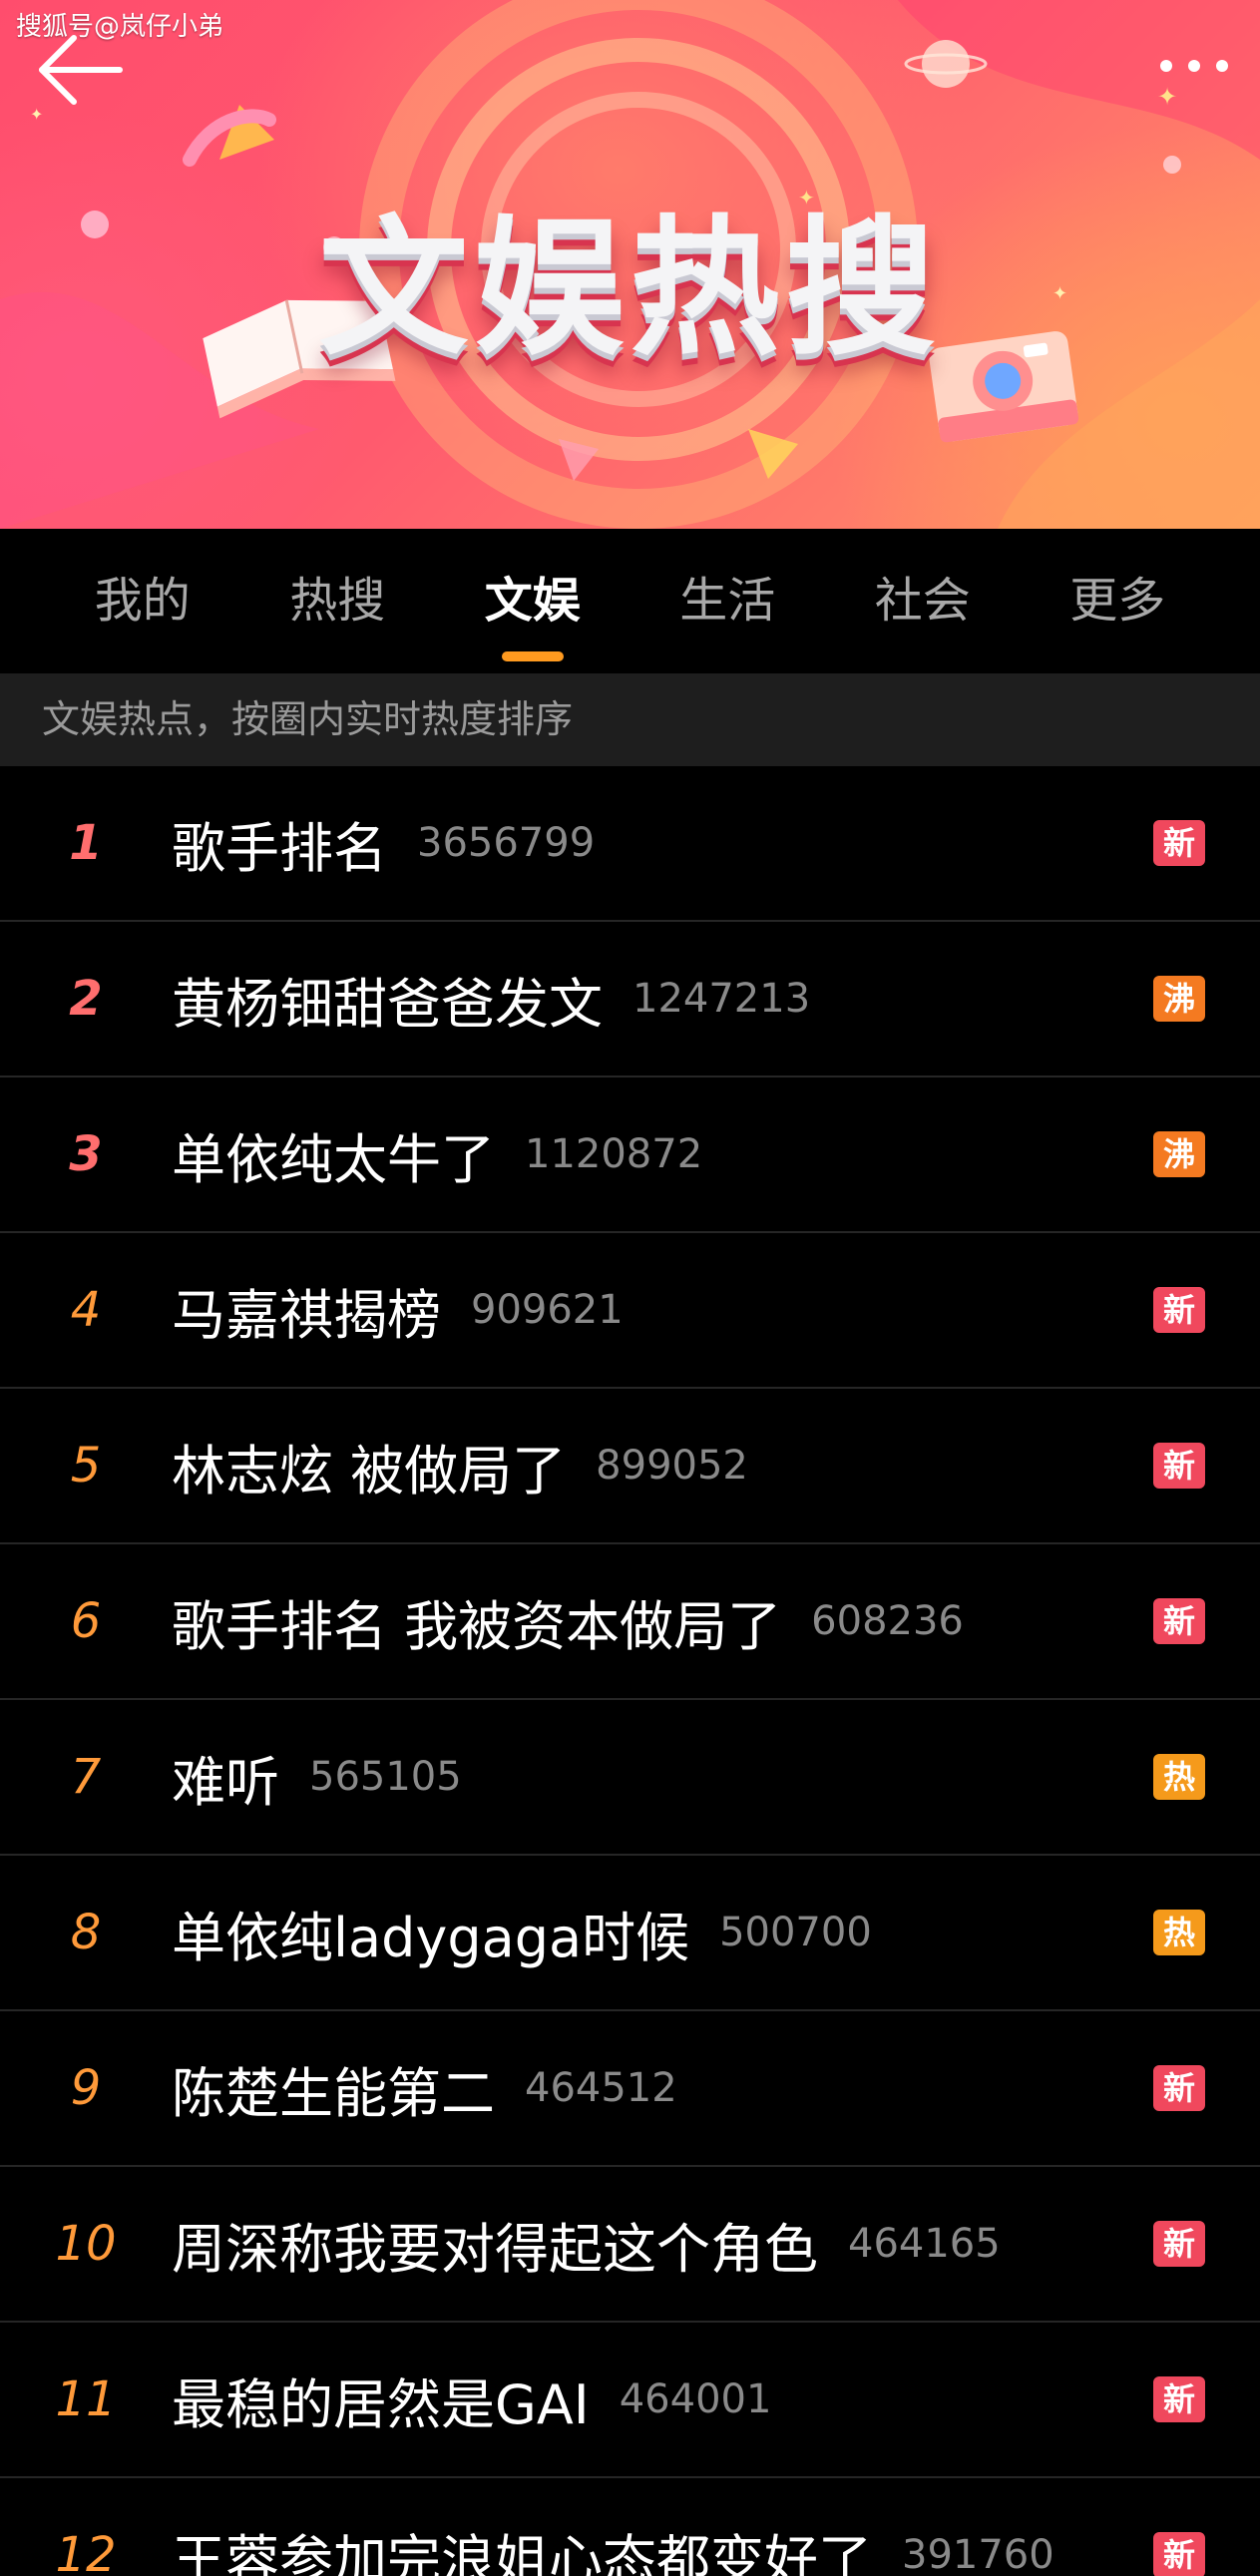 The height and width of the screenshot is (2576, 1260). I want to click on tab-hot-search: 热搜, so click(337, 601).